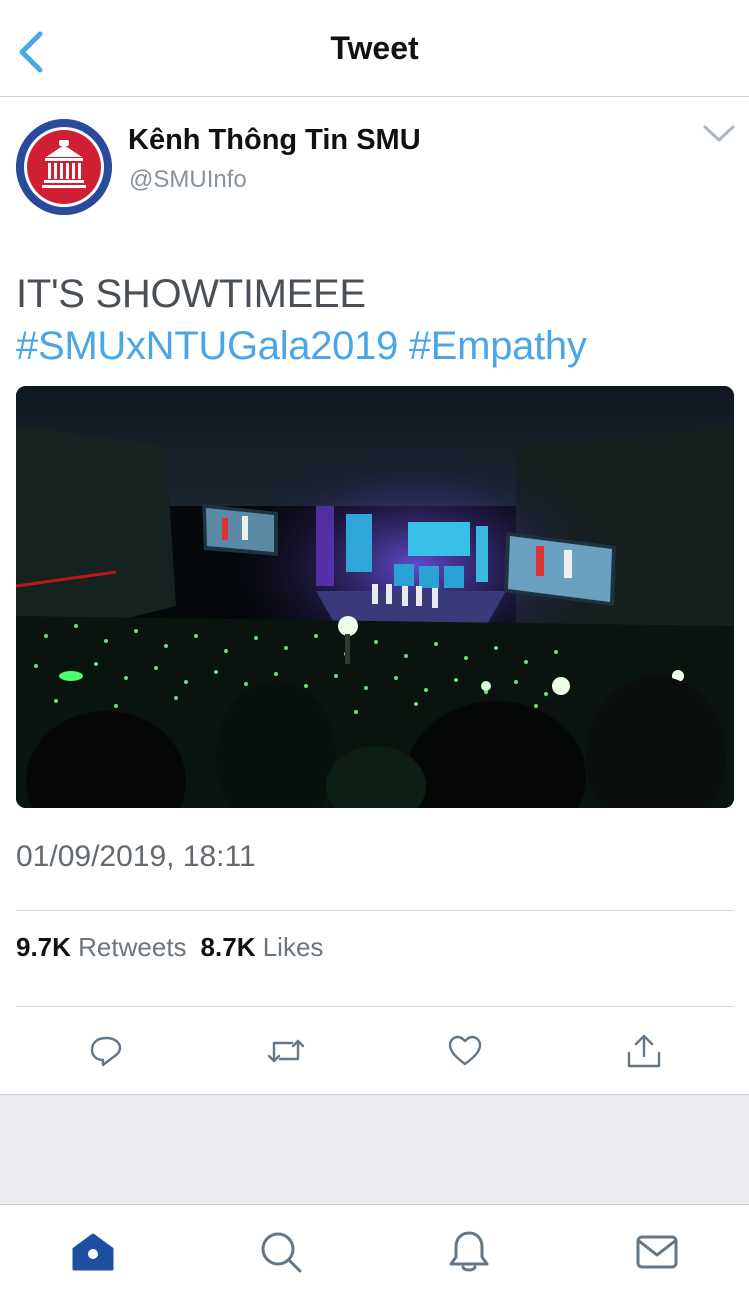  I want to click on tweet-options-button, so click(719, 134).